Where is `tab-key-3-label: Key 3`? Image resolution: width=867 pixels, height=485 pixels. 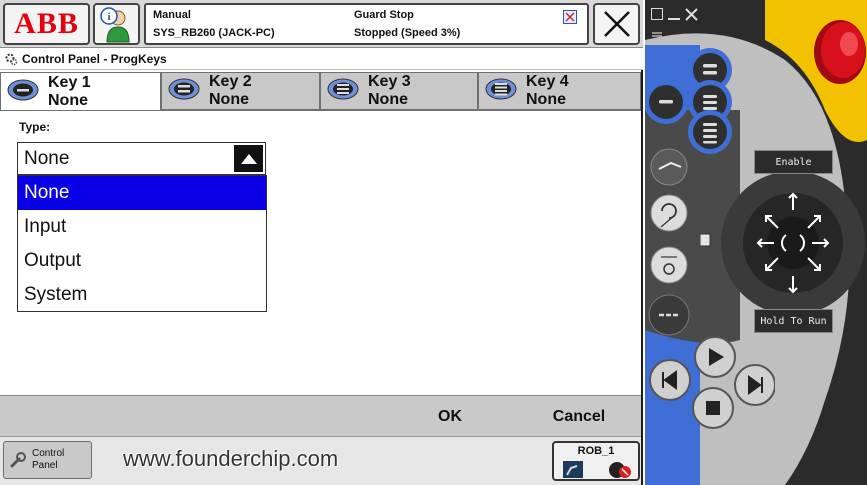 tab-key-3-label: Key 3 is located at coordinates (389, 81).